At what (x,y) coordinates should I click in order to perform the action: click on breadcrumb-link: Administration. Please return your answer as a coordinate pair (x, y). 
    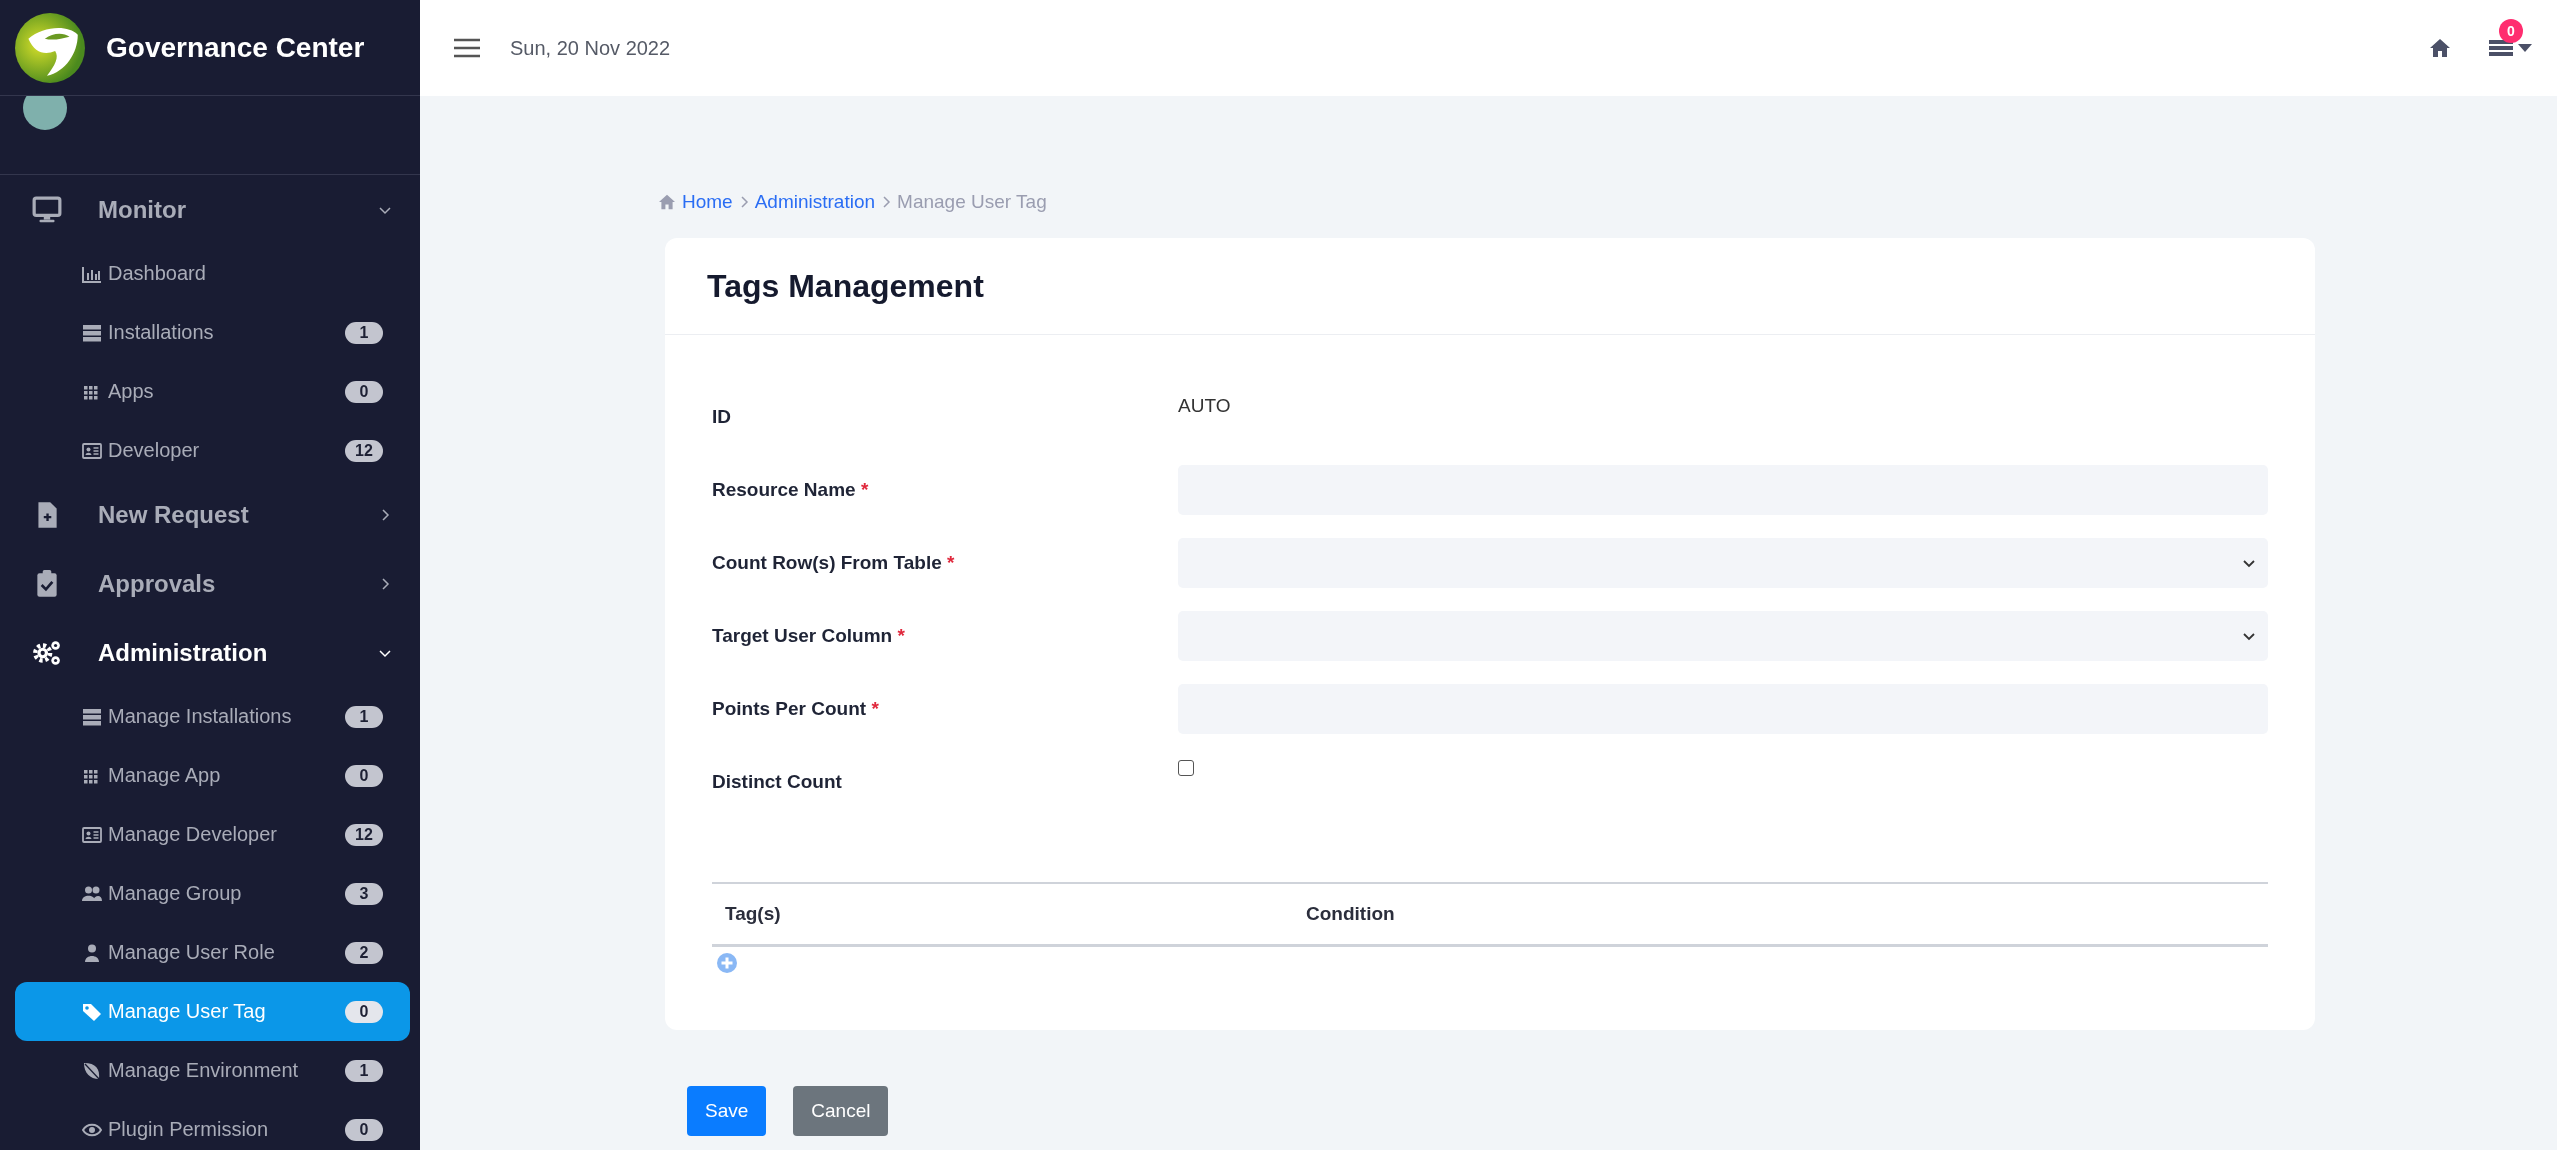
    Looking at the image, I should click on (815, 202).